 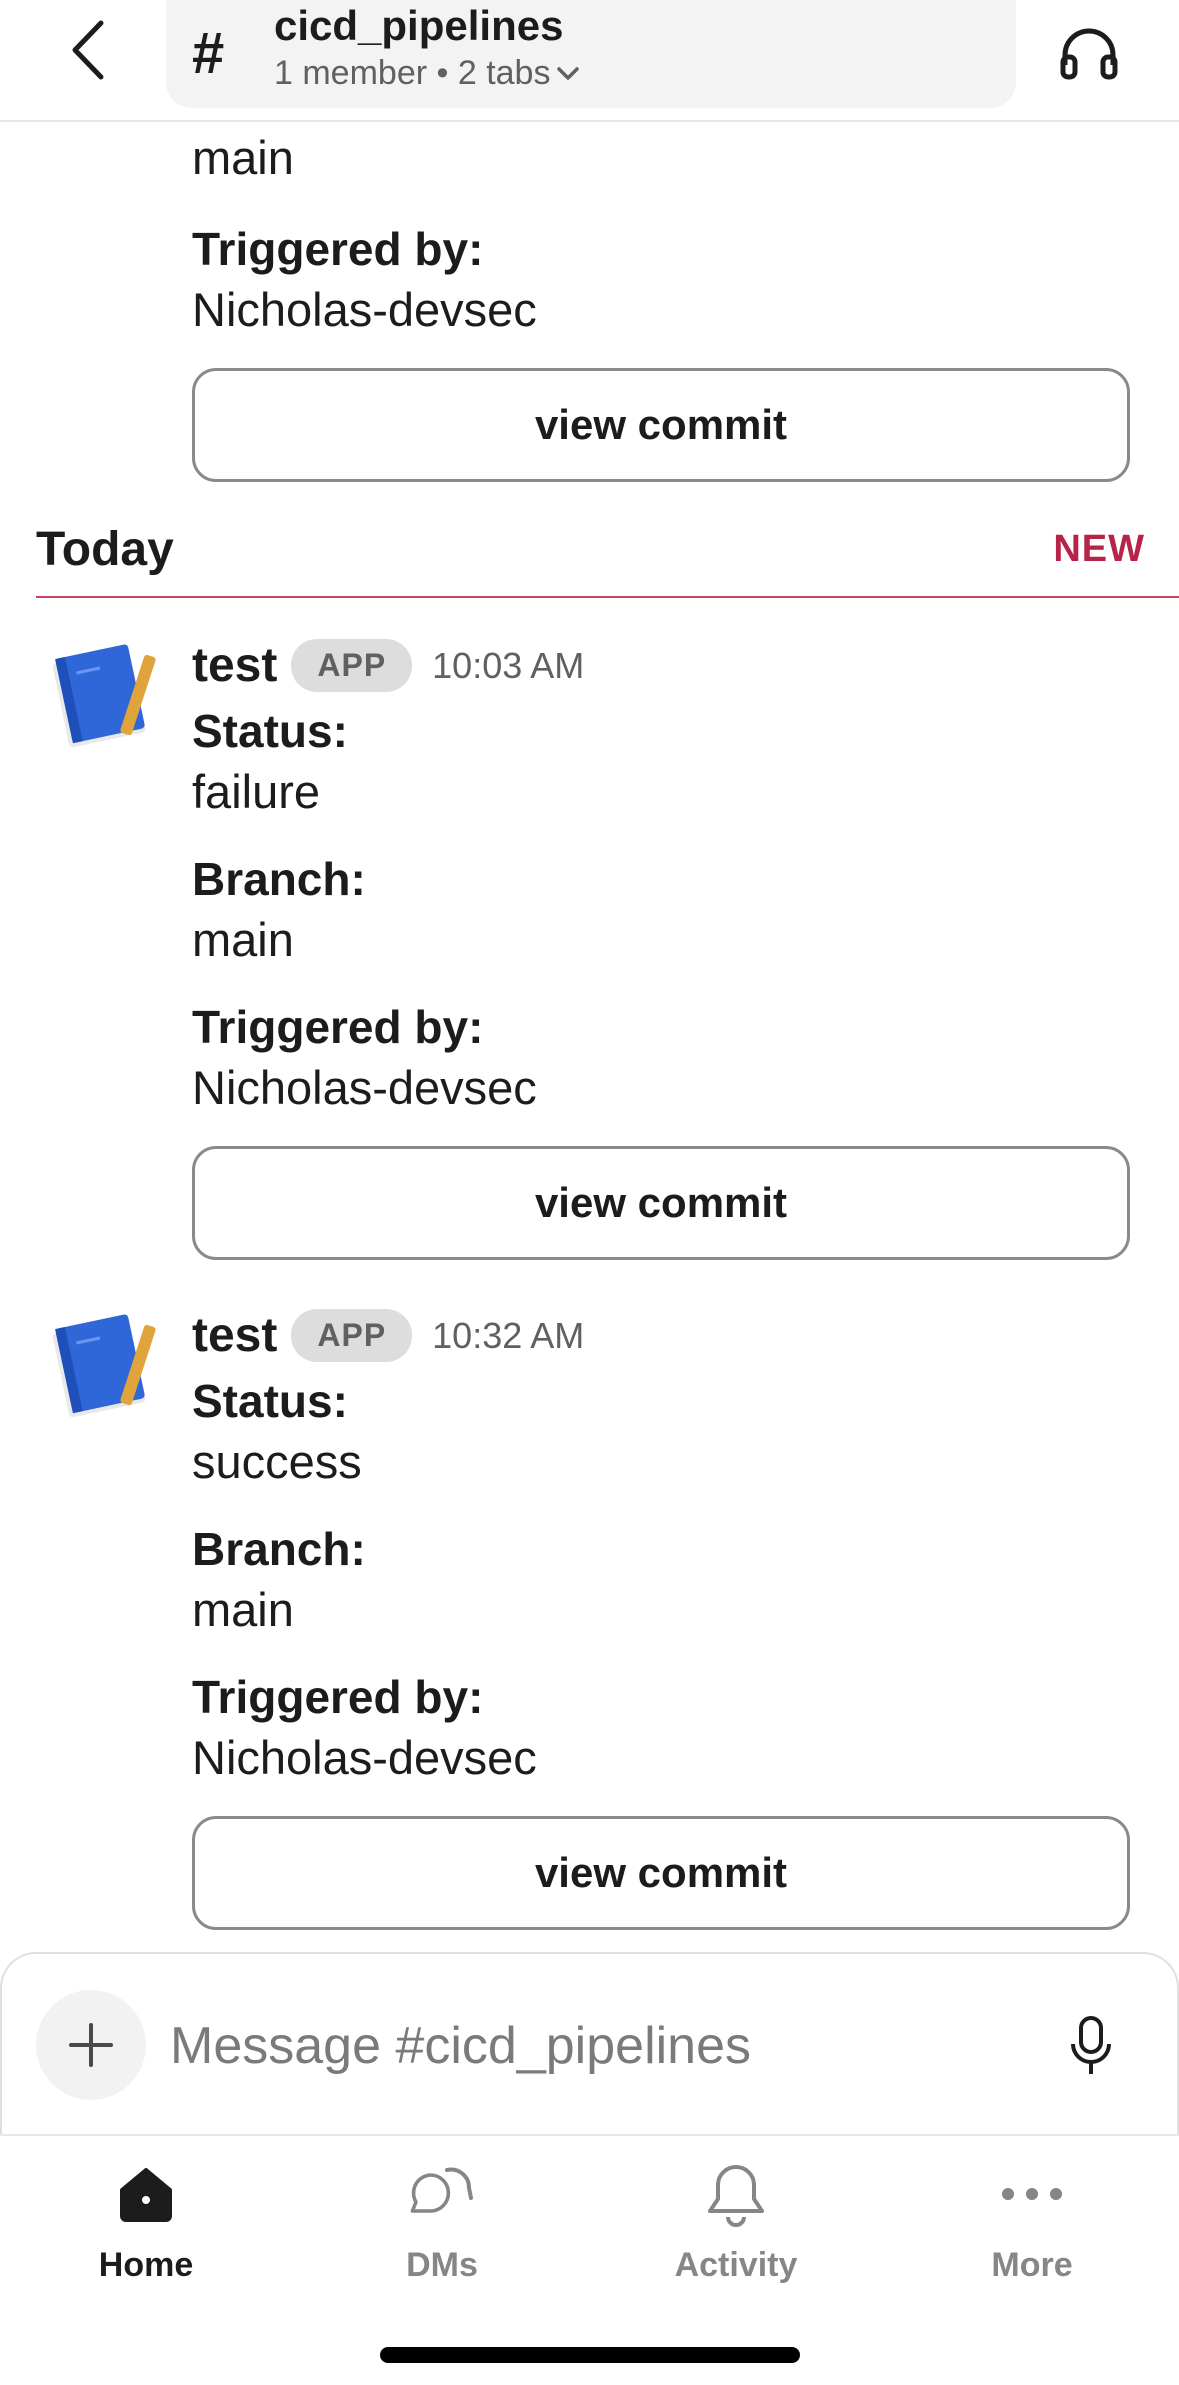 I want to click on huddle-button, so click(x=1089, y=53).